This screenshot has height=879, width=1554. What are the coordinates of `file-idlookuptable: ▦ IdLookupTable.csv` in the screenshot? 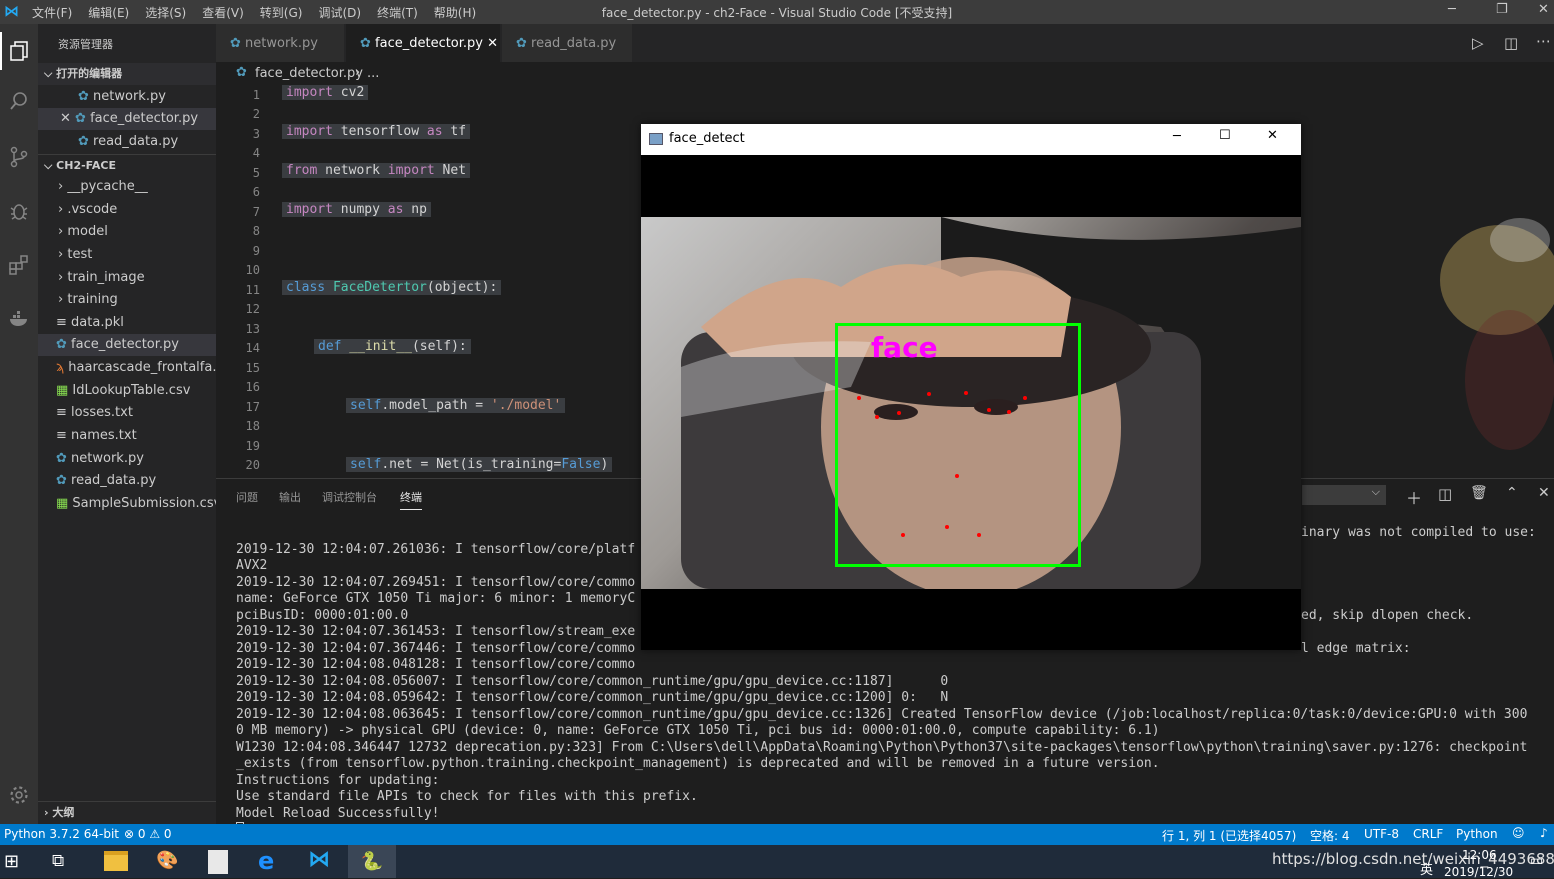 It's located at (127, 391).